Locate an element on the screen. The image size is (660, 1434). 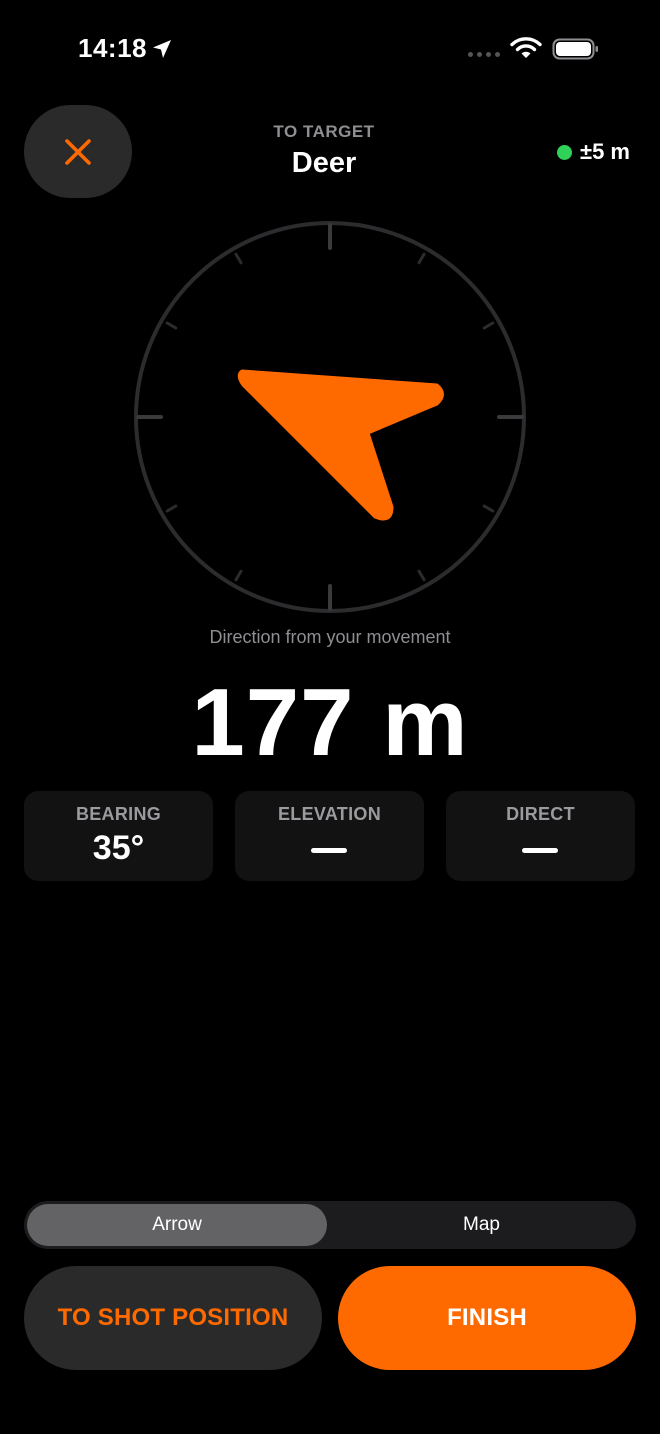
cellular-signal-icon is located at coordinates (484, 54).